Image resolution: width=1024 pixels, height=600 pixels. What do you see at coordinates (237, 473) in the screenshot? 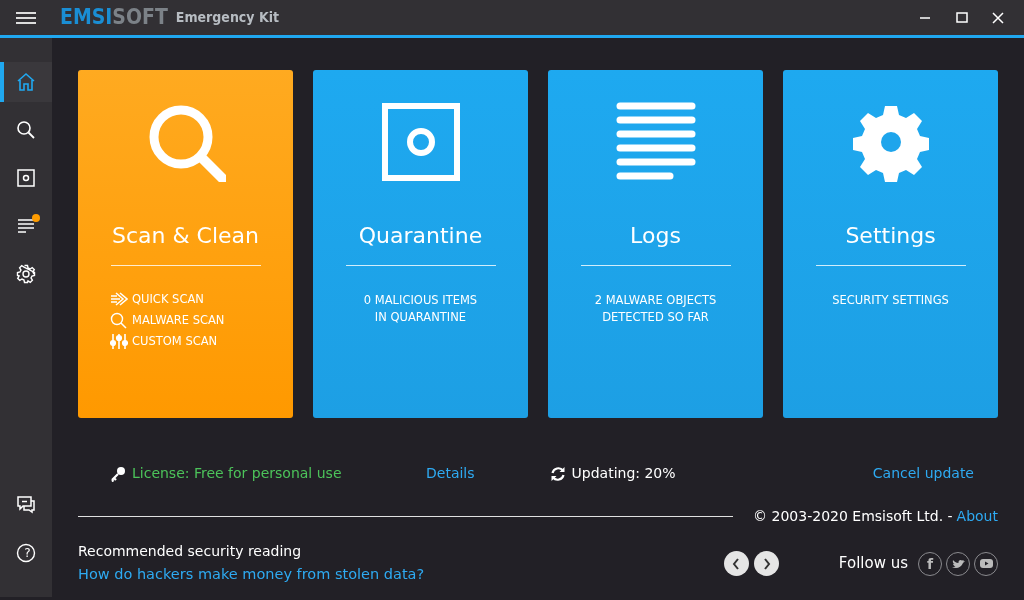
I see `license-status: License: Free for personal use` at bounding box center [237, 473].